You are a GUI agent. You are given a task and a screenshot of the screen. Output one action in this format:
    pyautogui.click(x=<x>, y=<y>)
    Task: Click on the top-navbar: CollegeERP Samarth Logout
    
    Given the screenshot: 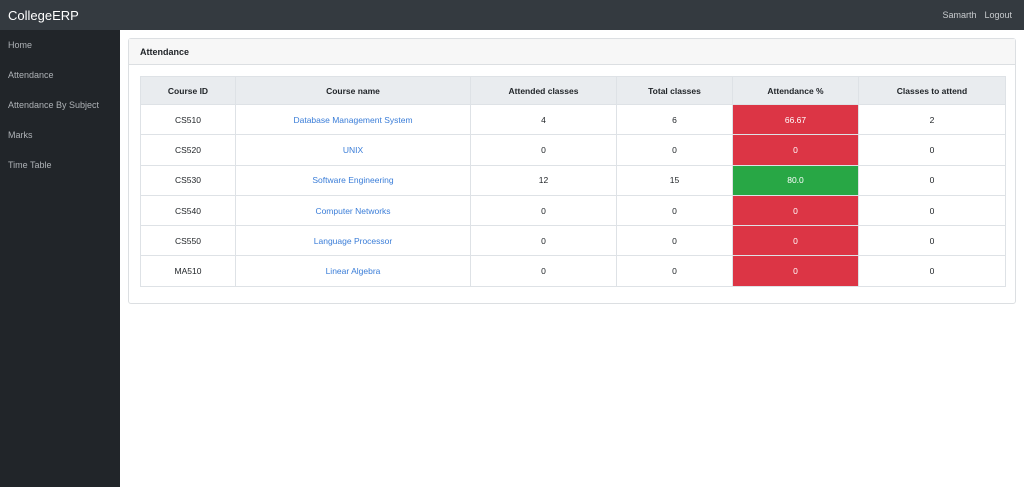 What is the action you would take?
    pyautogui.click(x=512, y=15)
    